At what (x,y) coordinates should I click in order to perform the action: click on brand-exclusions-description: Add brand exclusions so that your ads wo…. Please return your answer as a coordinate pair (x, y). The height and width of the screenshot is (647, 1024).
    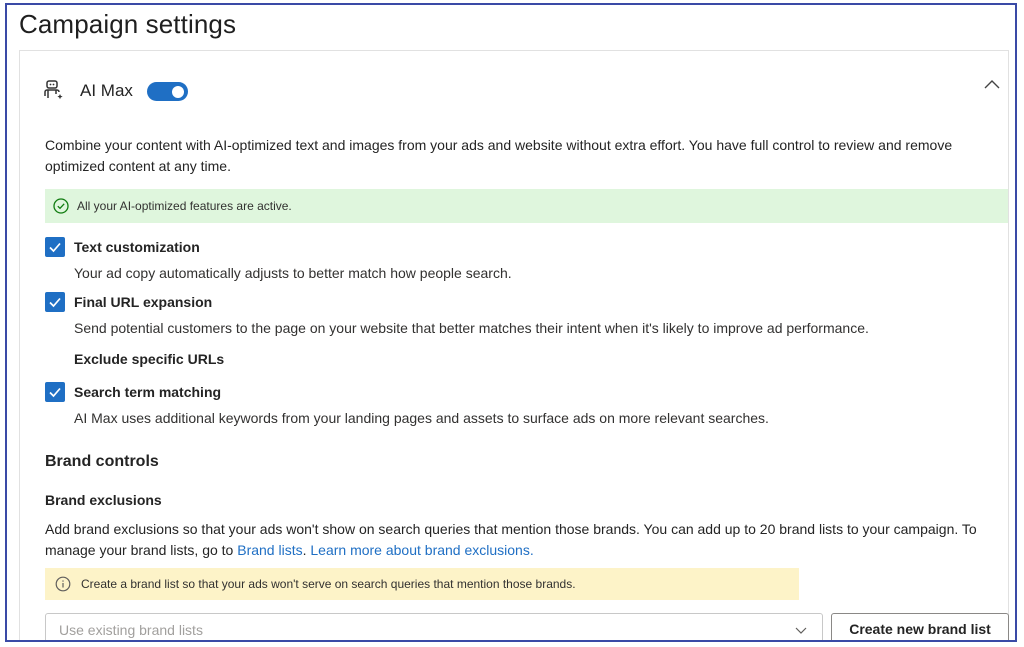
    Looking at the image, I should click on (511, 539).